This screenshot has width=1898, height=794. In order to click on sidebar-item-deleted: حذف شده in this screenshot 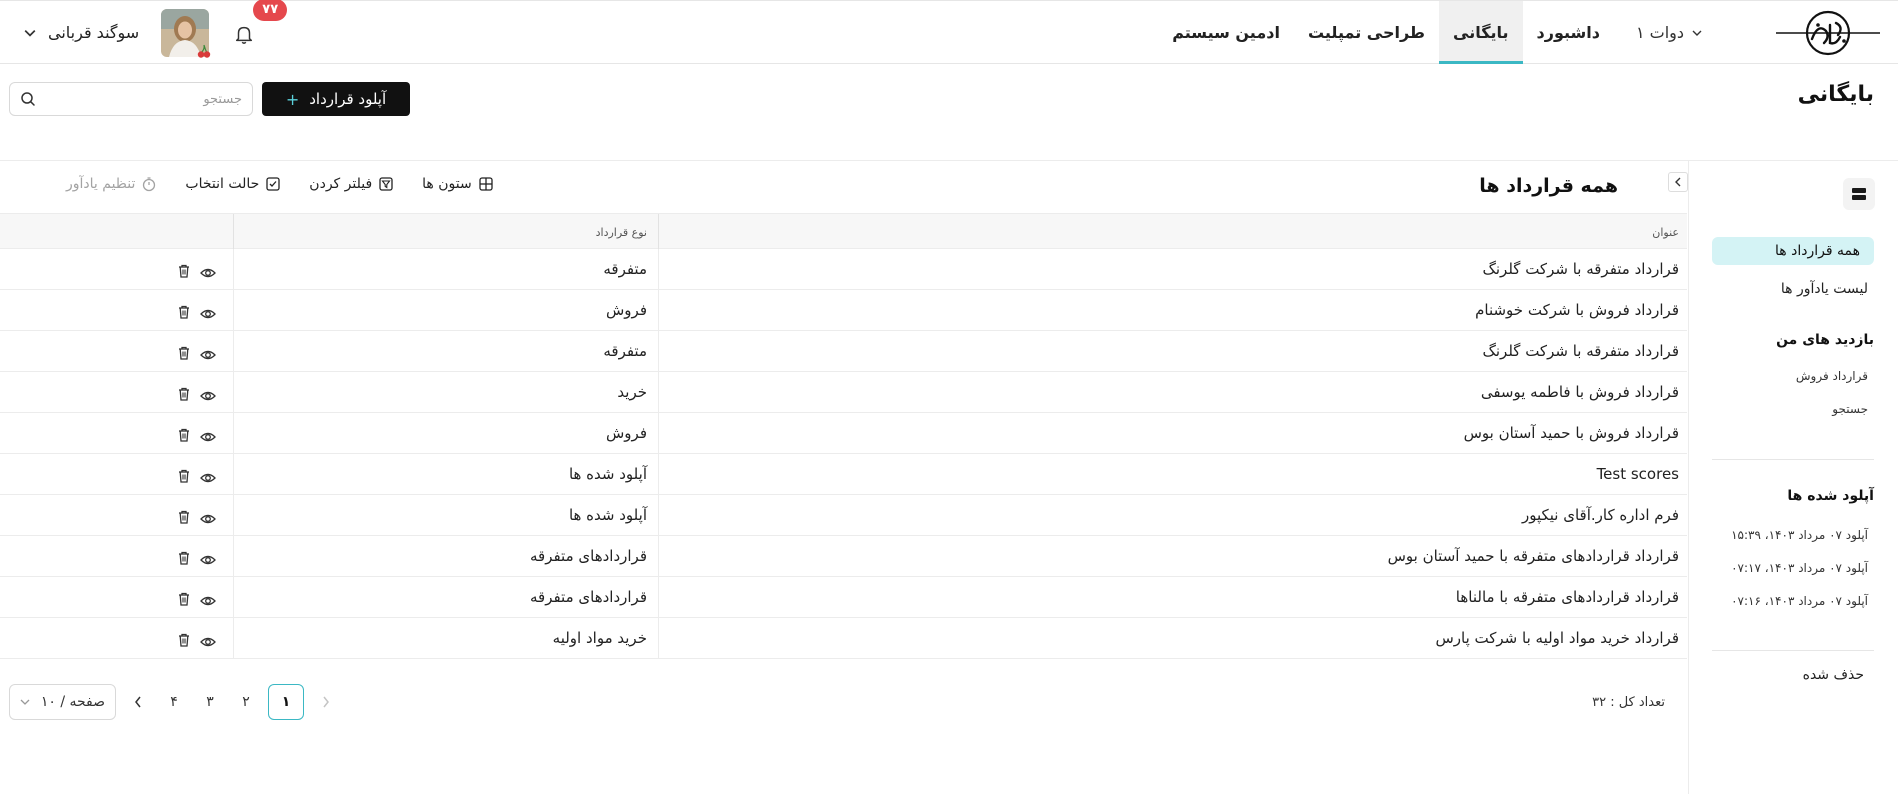, I will do `click(1833, 675)`.